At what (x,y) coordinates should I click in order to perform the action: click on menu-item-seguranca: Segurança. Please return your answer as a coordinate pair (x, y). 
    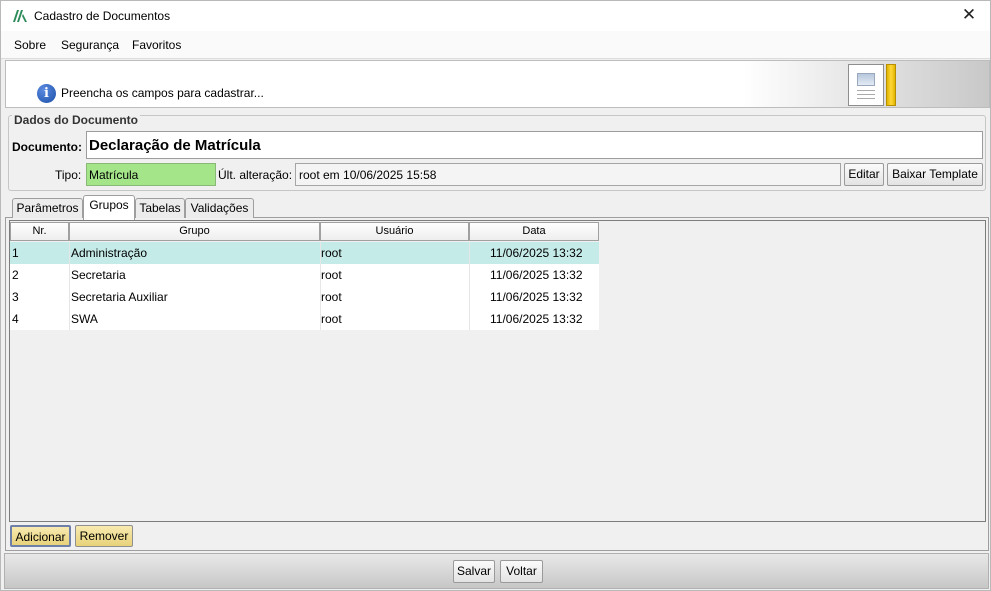
    Looking at the image, I should click on (90, 45).